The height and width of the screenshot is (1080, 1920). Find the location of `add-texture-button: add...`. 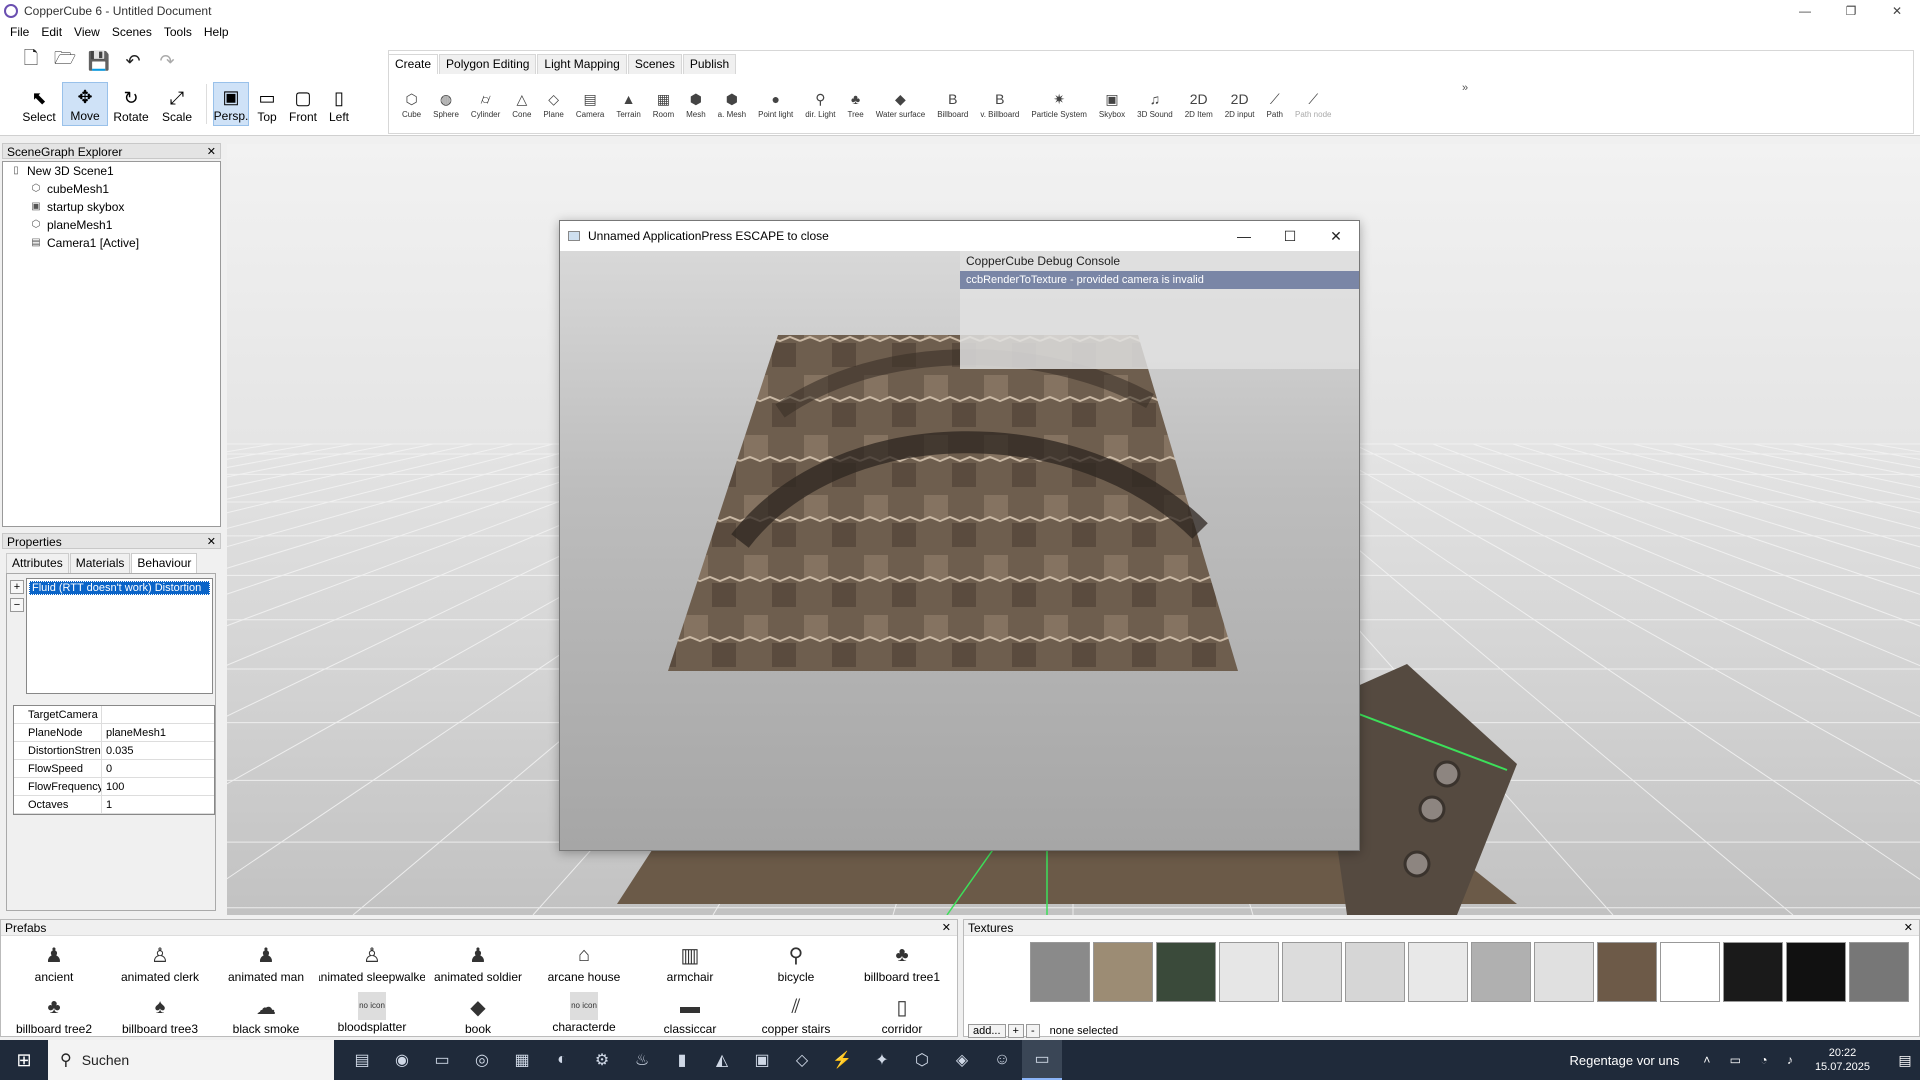

add-texture-button: add... is located at coordinates (987, 1031).